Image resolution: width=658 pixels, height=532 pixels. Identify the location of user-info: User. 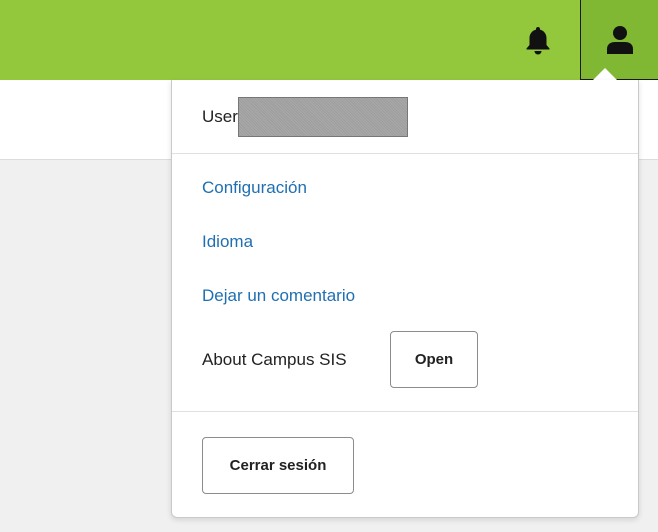
(305, 117).